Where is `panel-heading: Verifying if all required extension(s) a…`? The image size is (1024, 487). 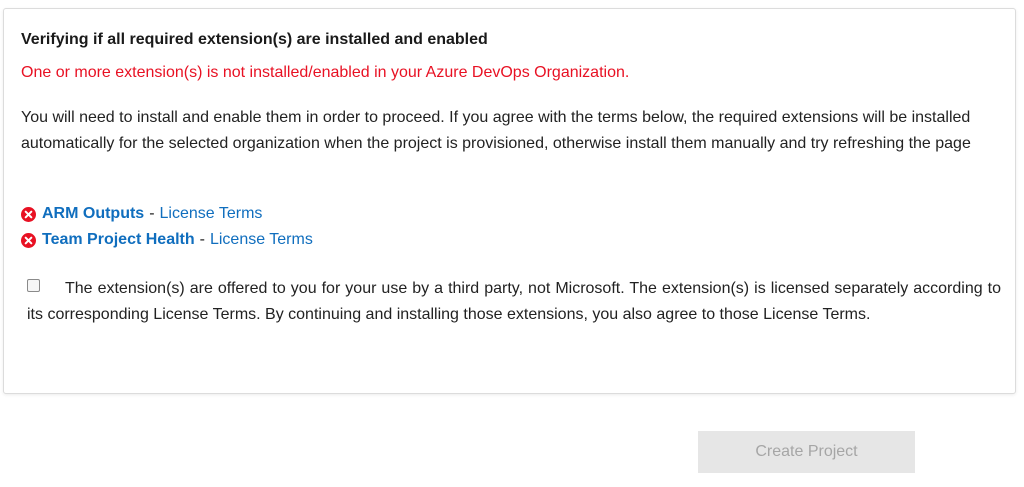
panel-heading: Verifying if all required extension(s) a… is located at coordinates (254, 39).